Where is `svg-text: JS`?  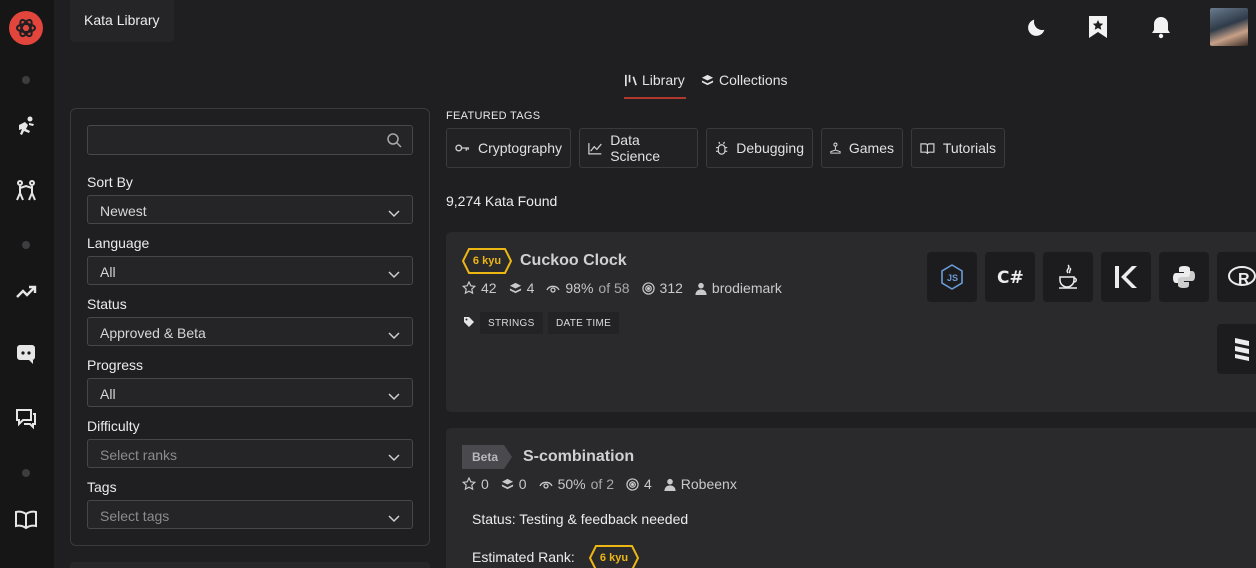 svg-text: JS is located at coordinates (952, 278).